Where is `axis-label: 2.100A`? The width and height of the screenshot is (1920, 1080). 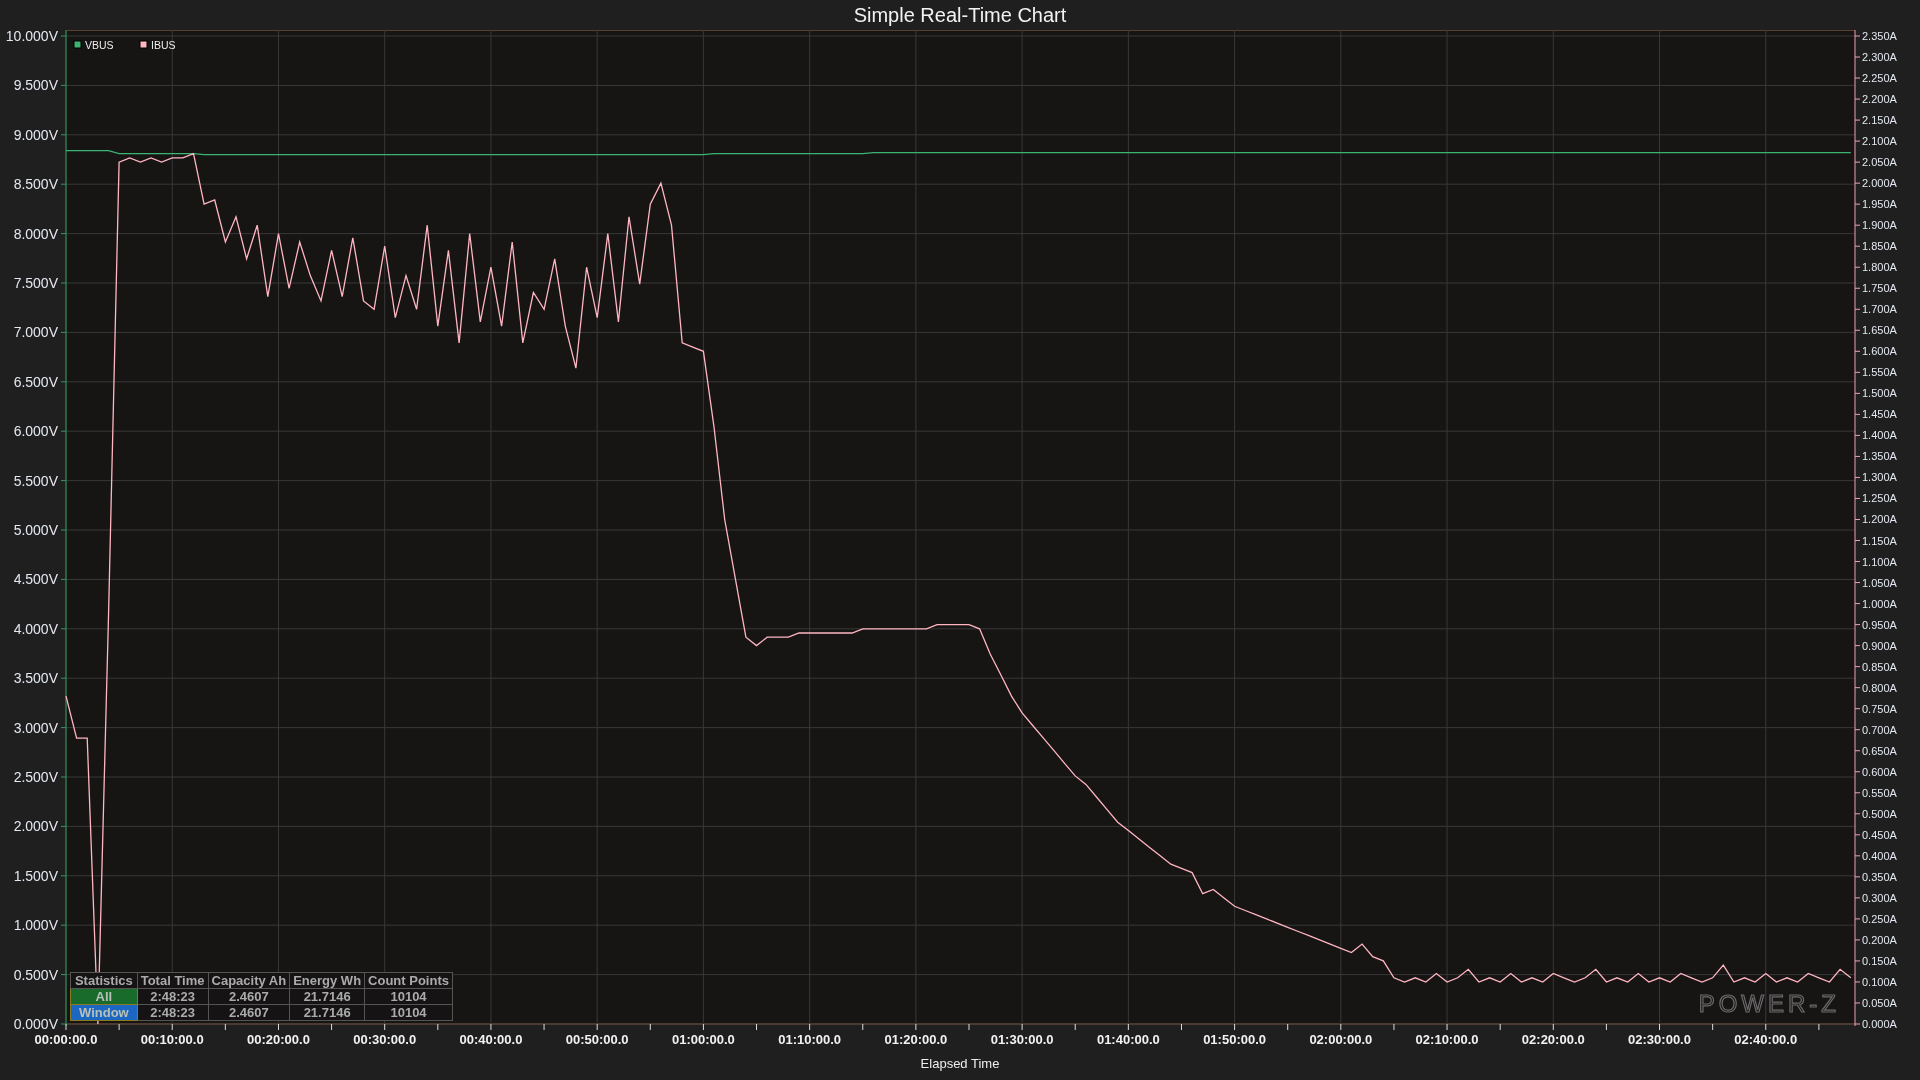 axis-label: 2.100A is located at coordinates (1879, 141).